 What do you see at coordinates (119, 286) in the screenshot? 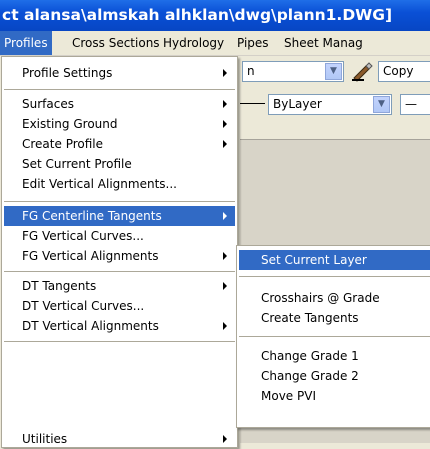
I see `menu-item-dt-tangents: DT Tangents` at bounding box center [119, 286].